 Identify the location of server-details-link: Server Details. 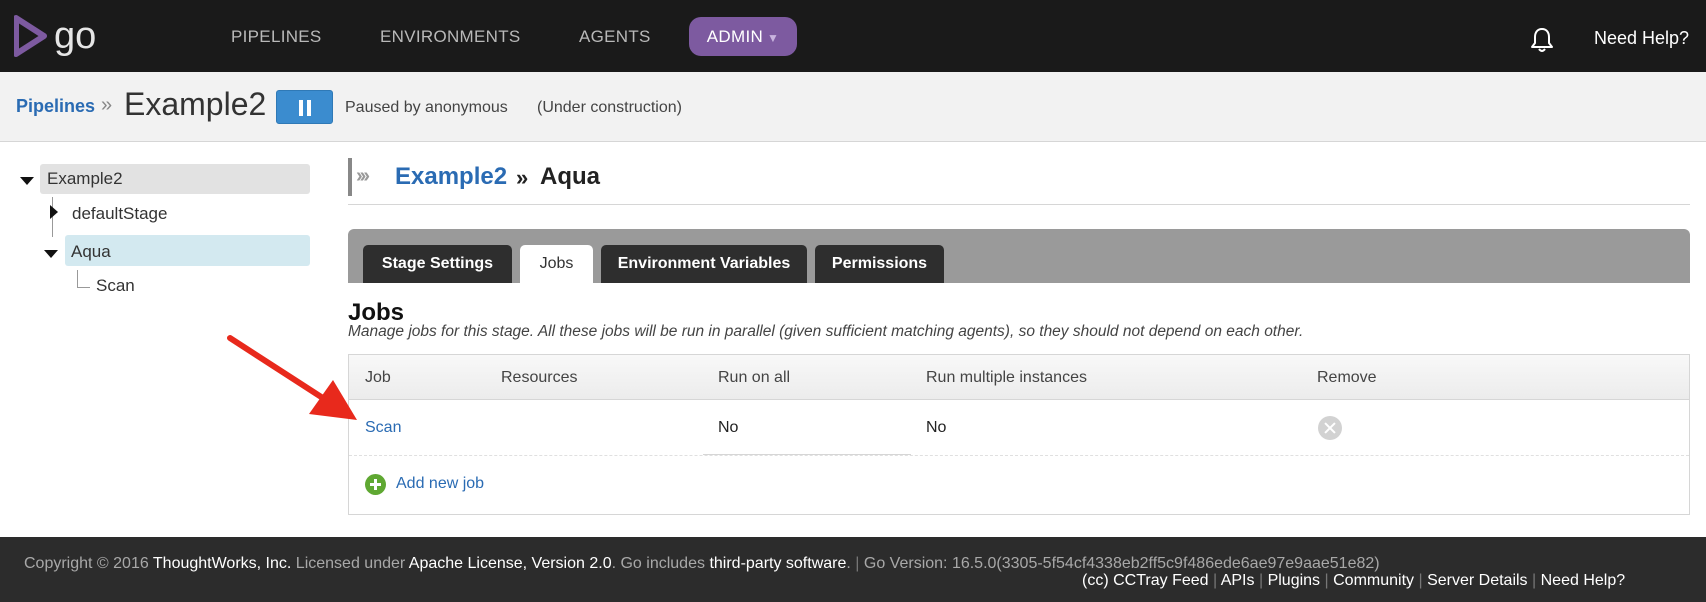
(1477, 580).